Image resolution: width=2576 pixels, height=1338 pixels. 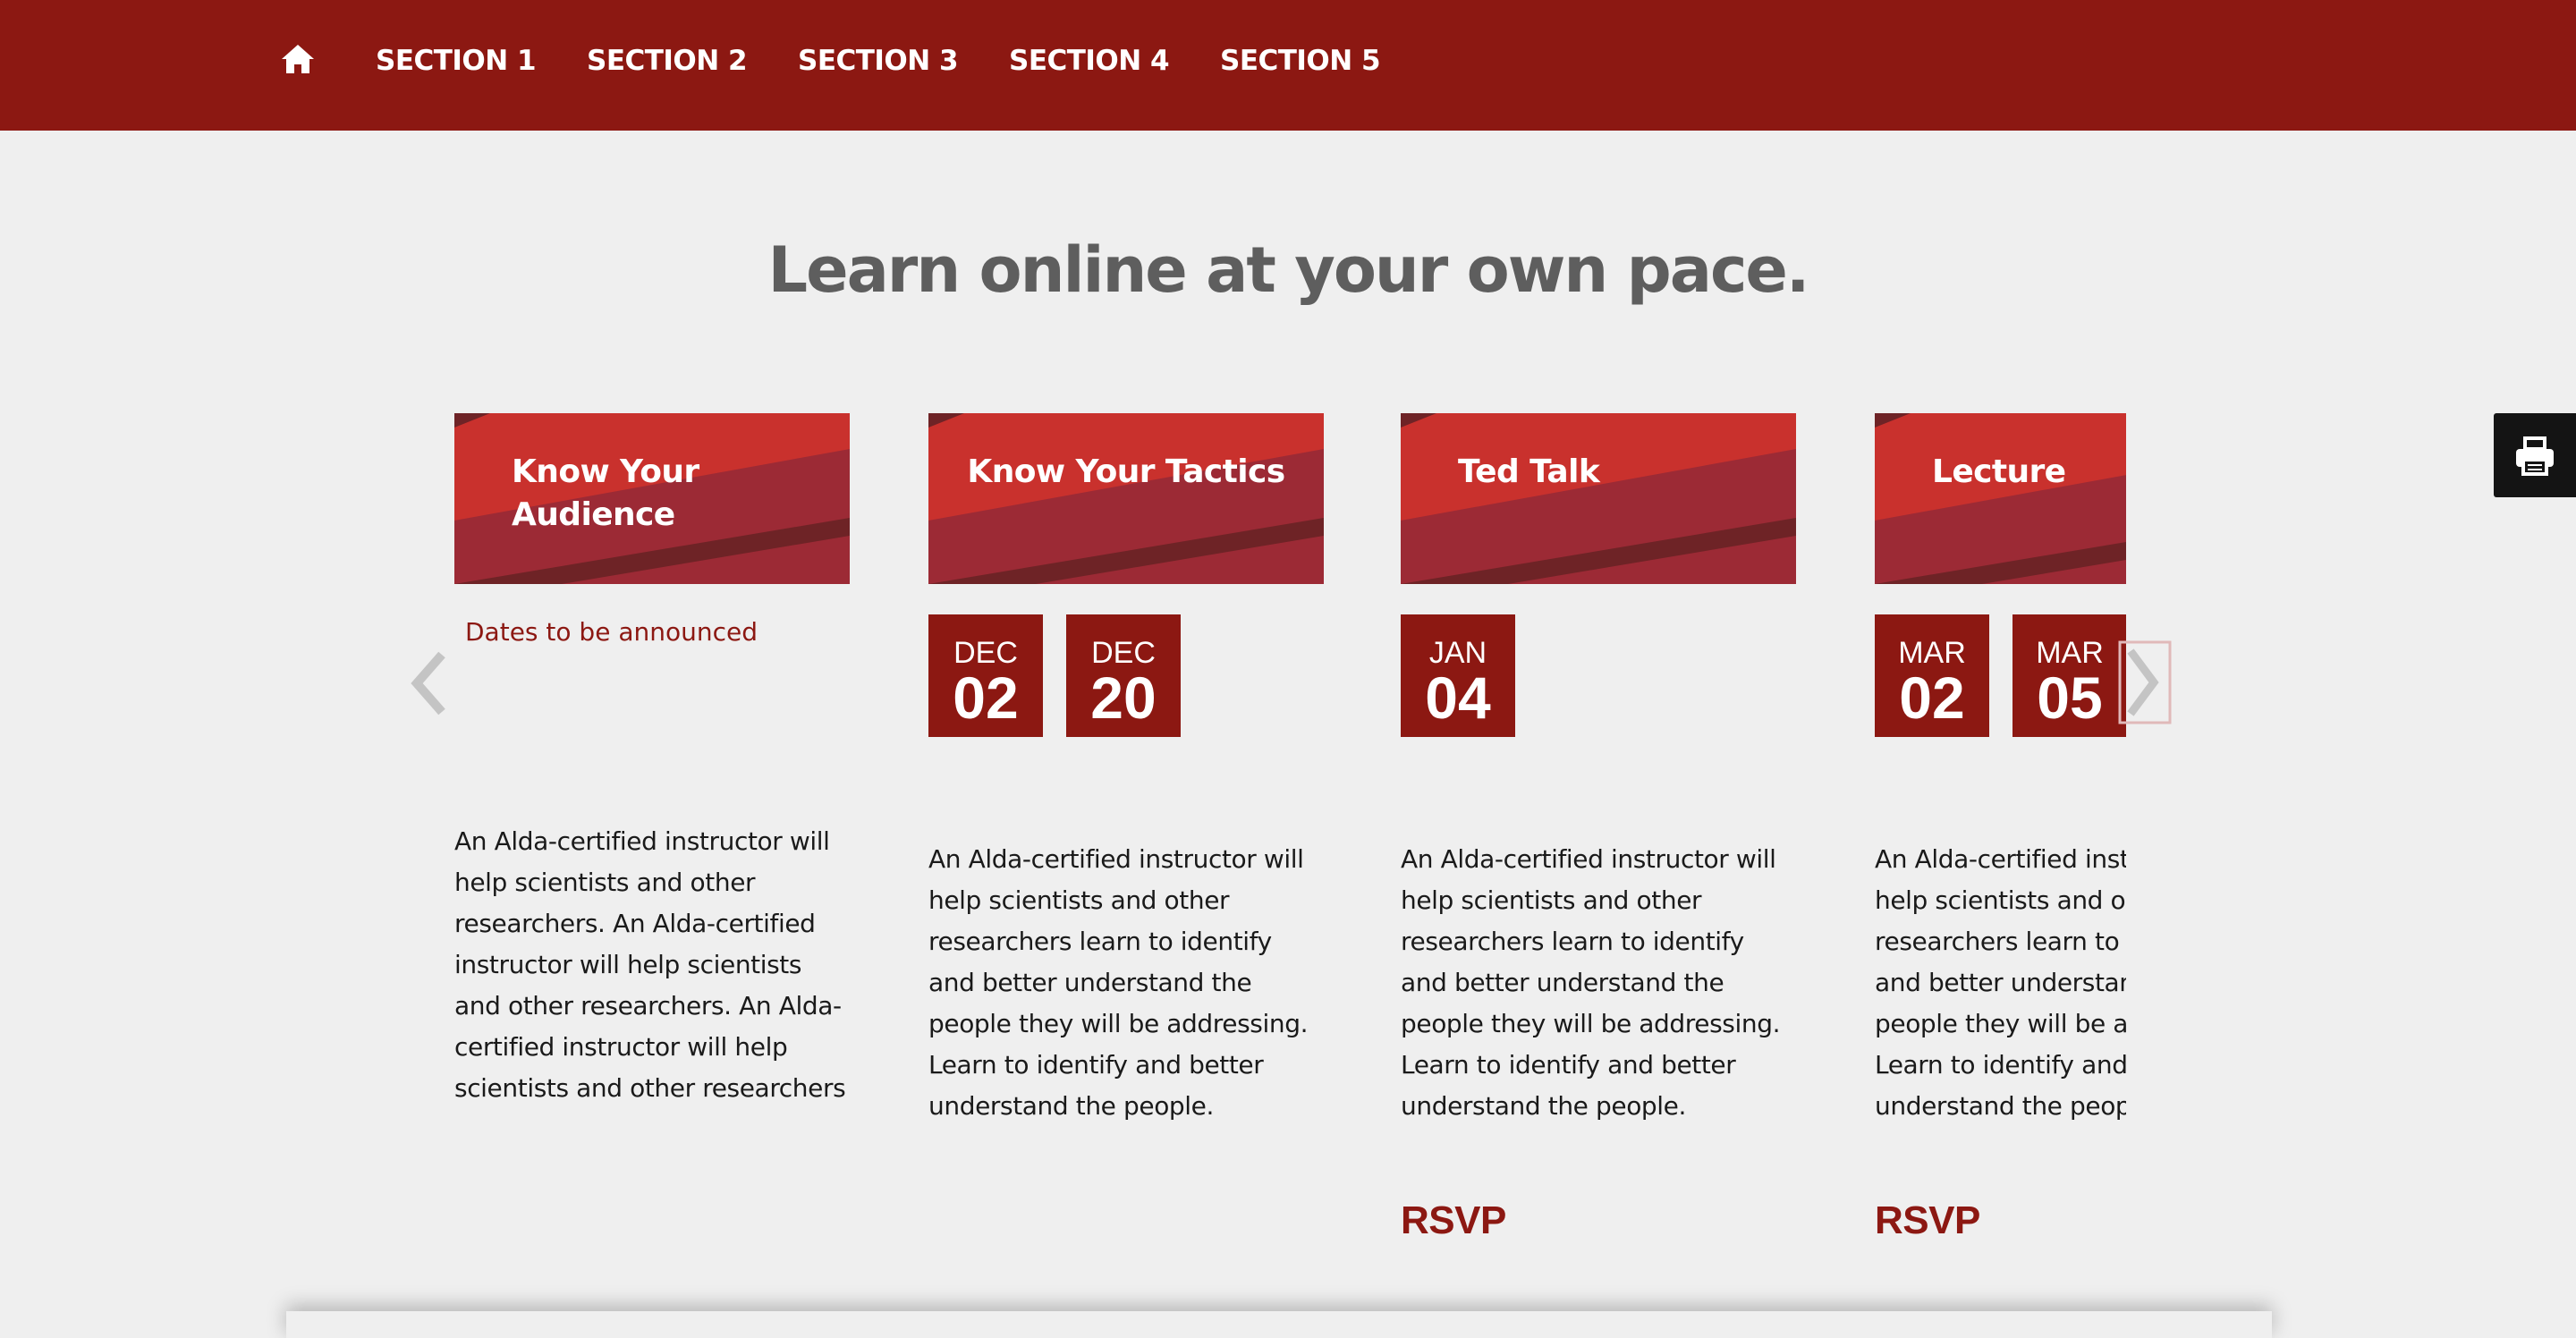 I want to click on date-day: 02, so click(x=986, y=698).